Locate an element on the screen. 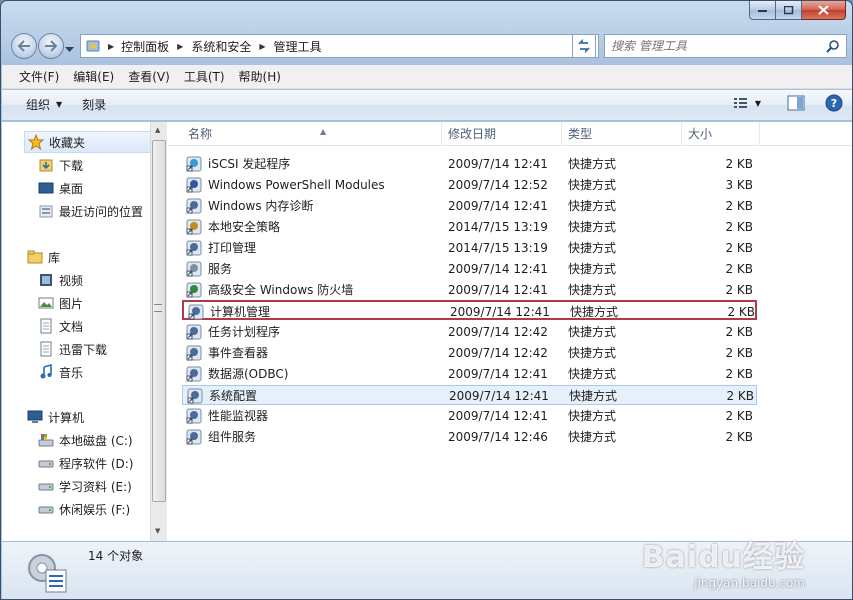 The image size is (853, 600). scrollbar-thumb is located at coordinates (159, 321).